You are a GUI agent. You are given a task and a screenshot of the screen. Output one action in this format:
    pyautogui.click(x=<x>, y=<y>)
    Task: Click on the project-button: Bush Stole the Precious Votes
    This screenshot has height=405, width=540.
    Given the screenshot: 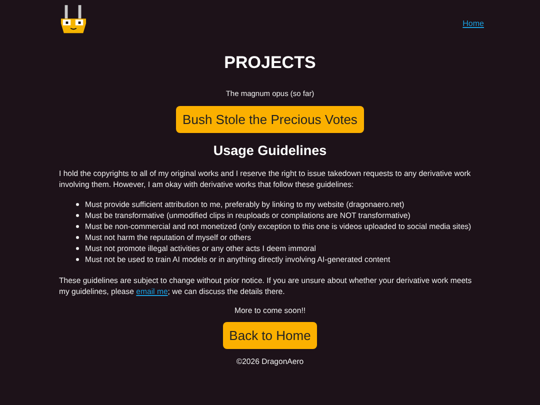 What is the action you would take?
    pyautogui.click(x=270, y=119)
    